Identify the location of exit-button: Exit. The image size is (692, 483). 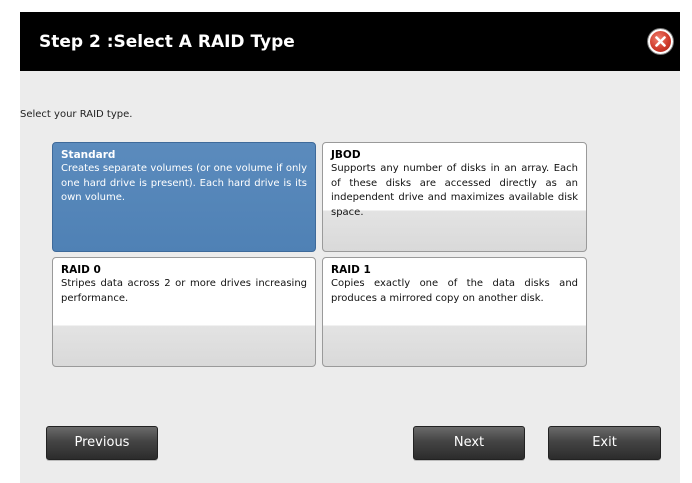
(604, 443).